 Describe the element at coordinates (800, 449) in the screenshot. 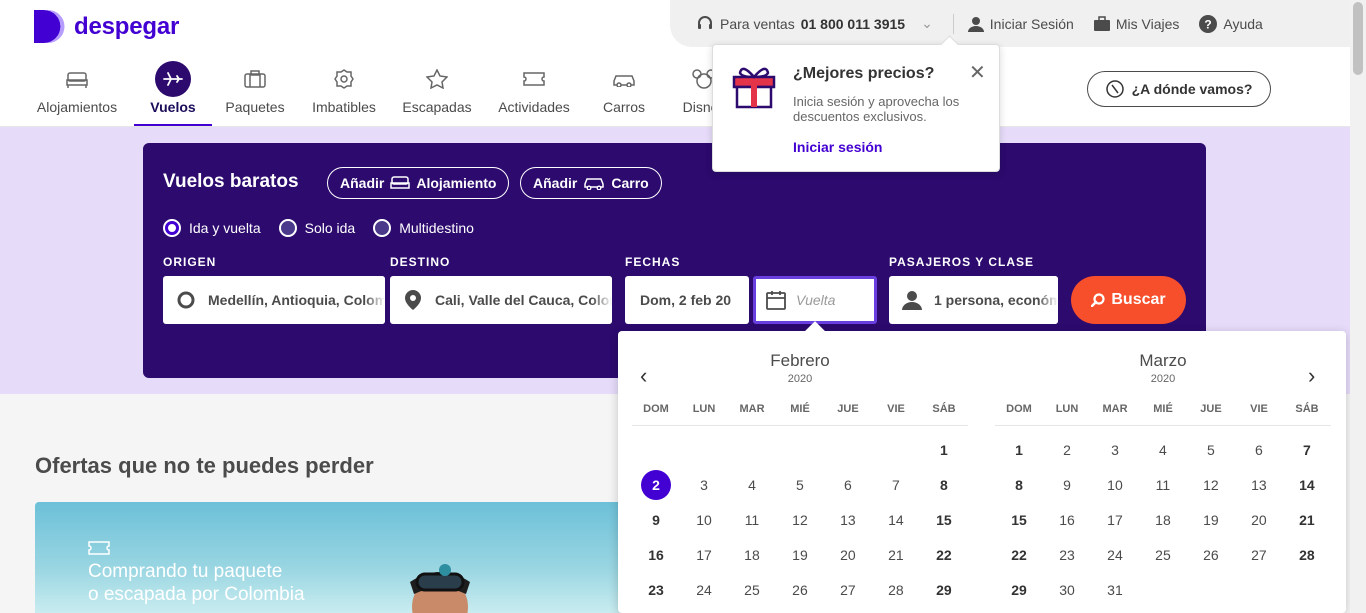

I see `empty-day` at that location.